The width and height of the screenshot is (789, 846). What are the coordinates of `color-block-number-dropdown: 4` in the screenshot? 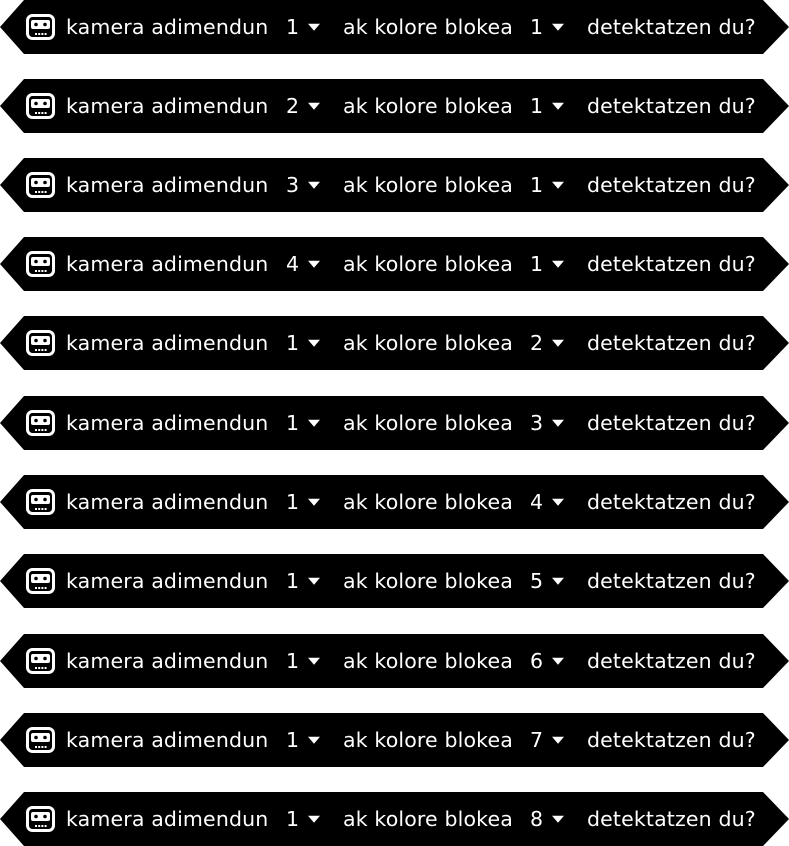 It's located at (547, 501).